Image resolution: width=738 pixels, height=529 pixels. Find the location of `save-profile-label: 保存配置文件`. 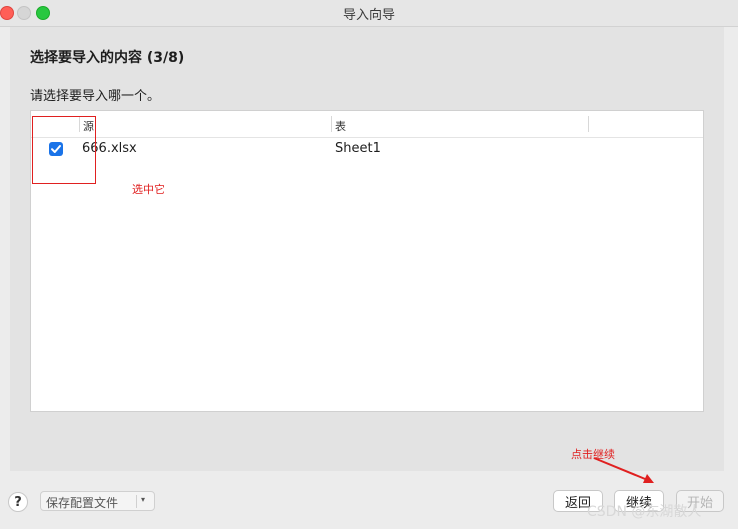

save-profile-label: 保存配置文件 is located at coordinates (82, 503).